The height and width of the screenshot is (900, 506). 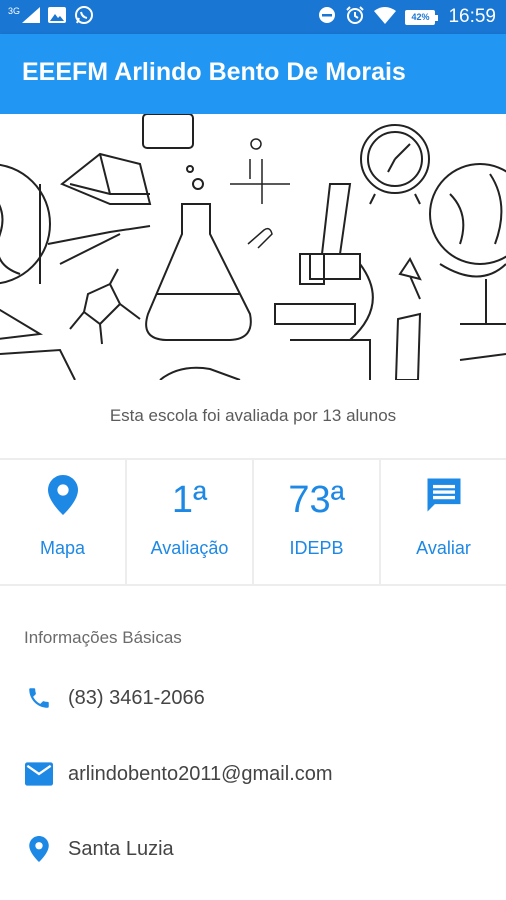 I want to click on wifi-icon, so click(x=385, y=17).